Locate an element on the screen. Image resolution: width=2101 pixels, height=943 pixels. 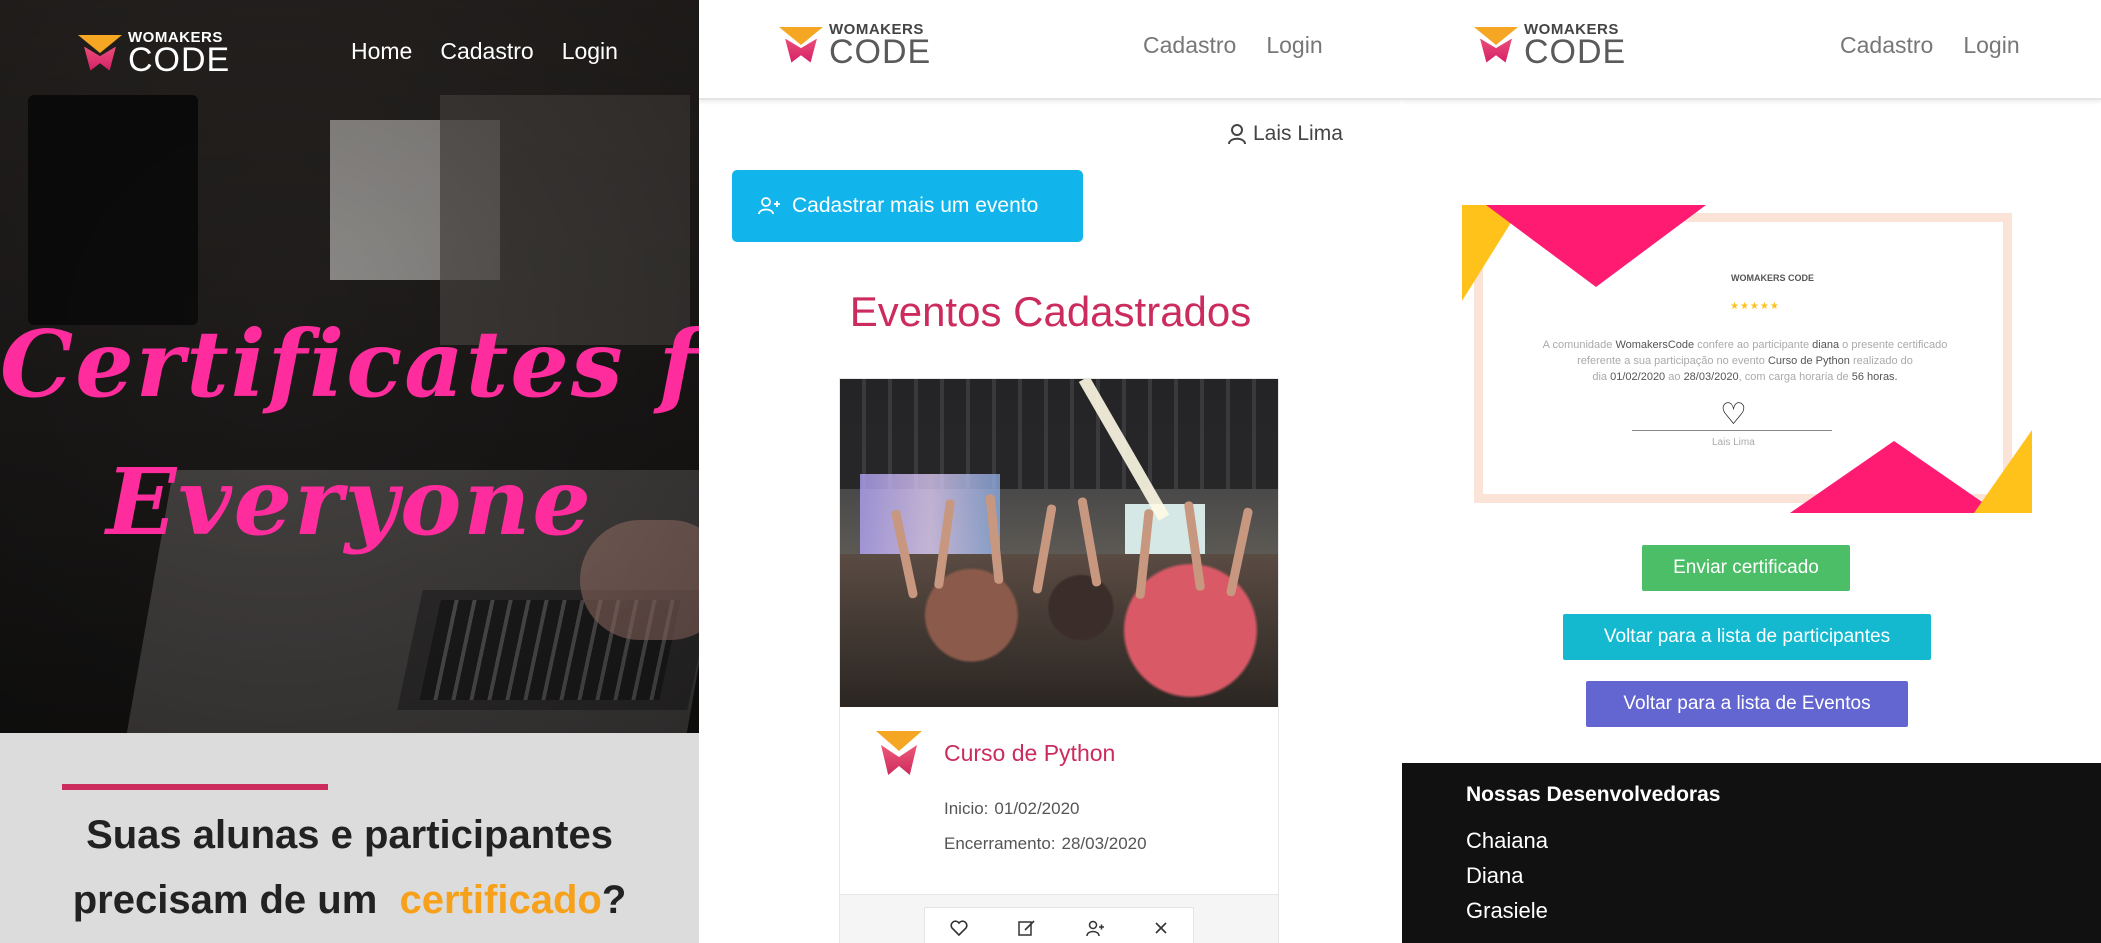
event-end-label: Encerramento: is located at coordinates (1000, 843).